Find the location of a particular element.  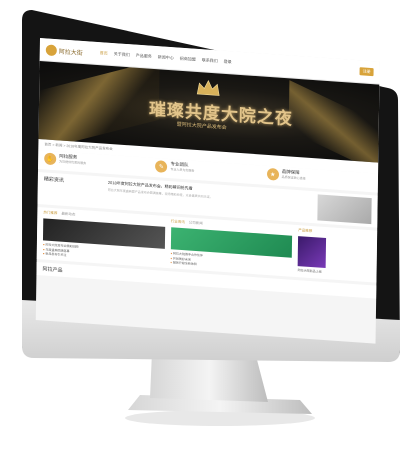

feature-desc: 品质保证放心选择 is located at coordinates (293, 177).